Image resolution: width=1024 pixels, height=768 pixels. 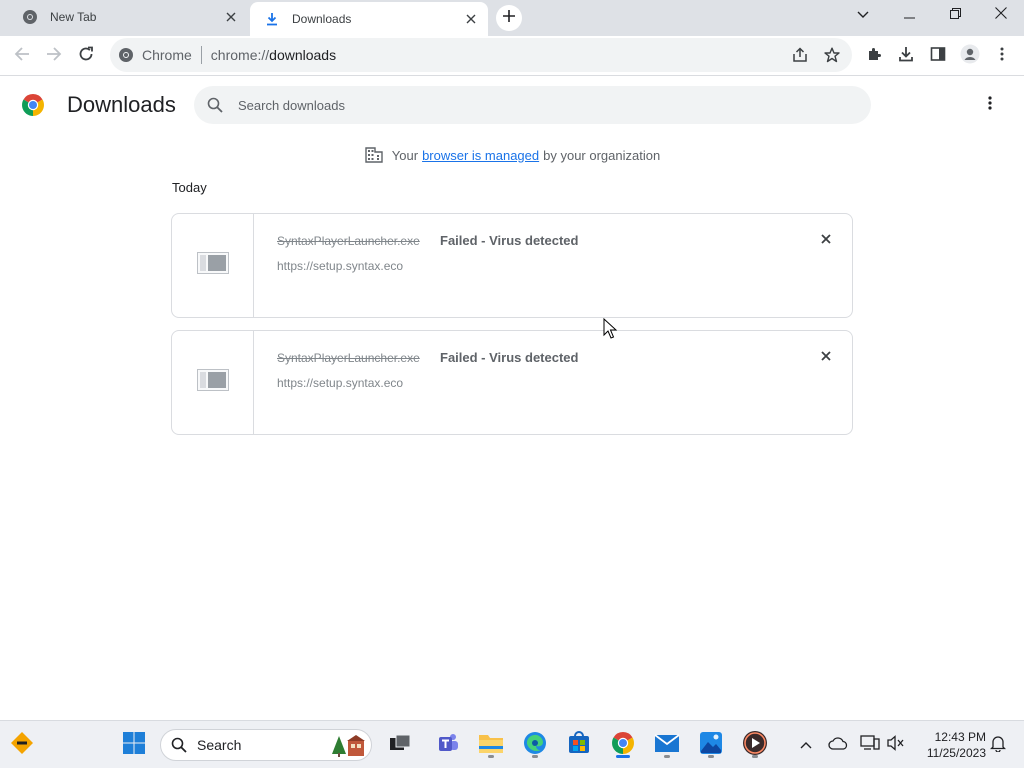 What do you see at coordinates (755, 745) in the screenshot?
I see `media-player-button` at bounding box center [755, 745].